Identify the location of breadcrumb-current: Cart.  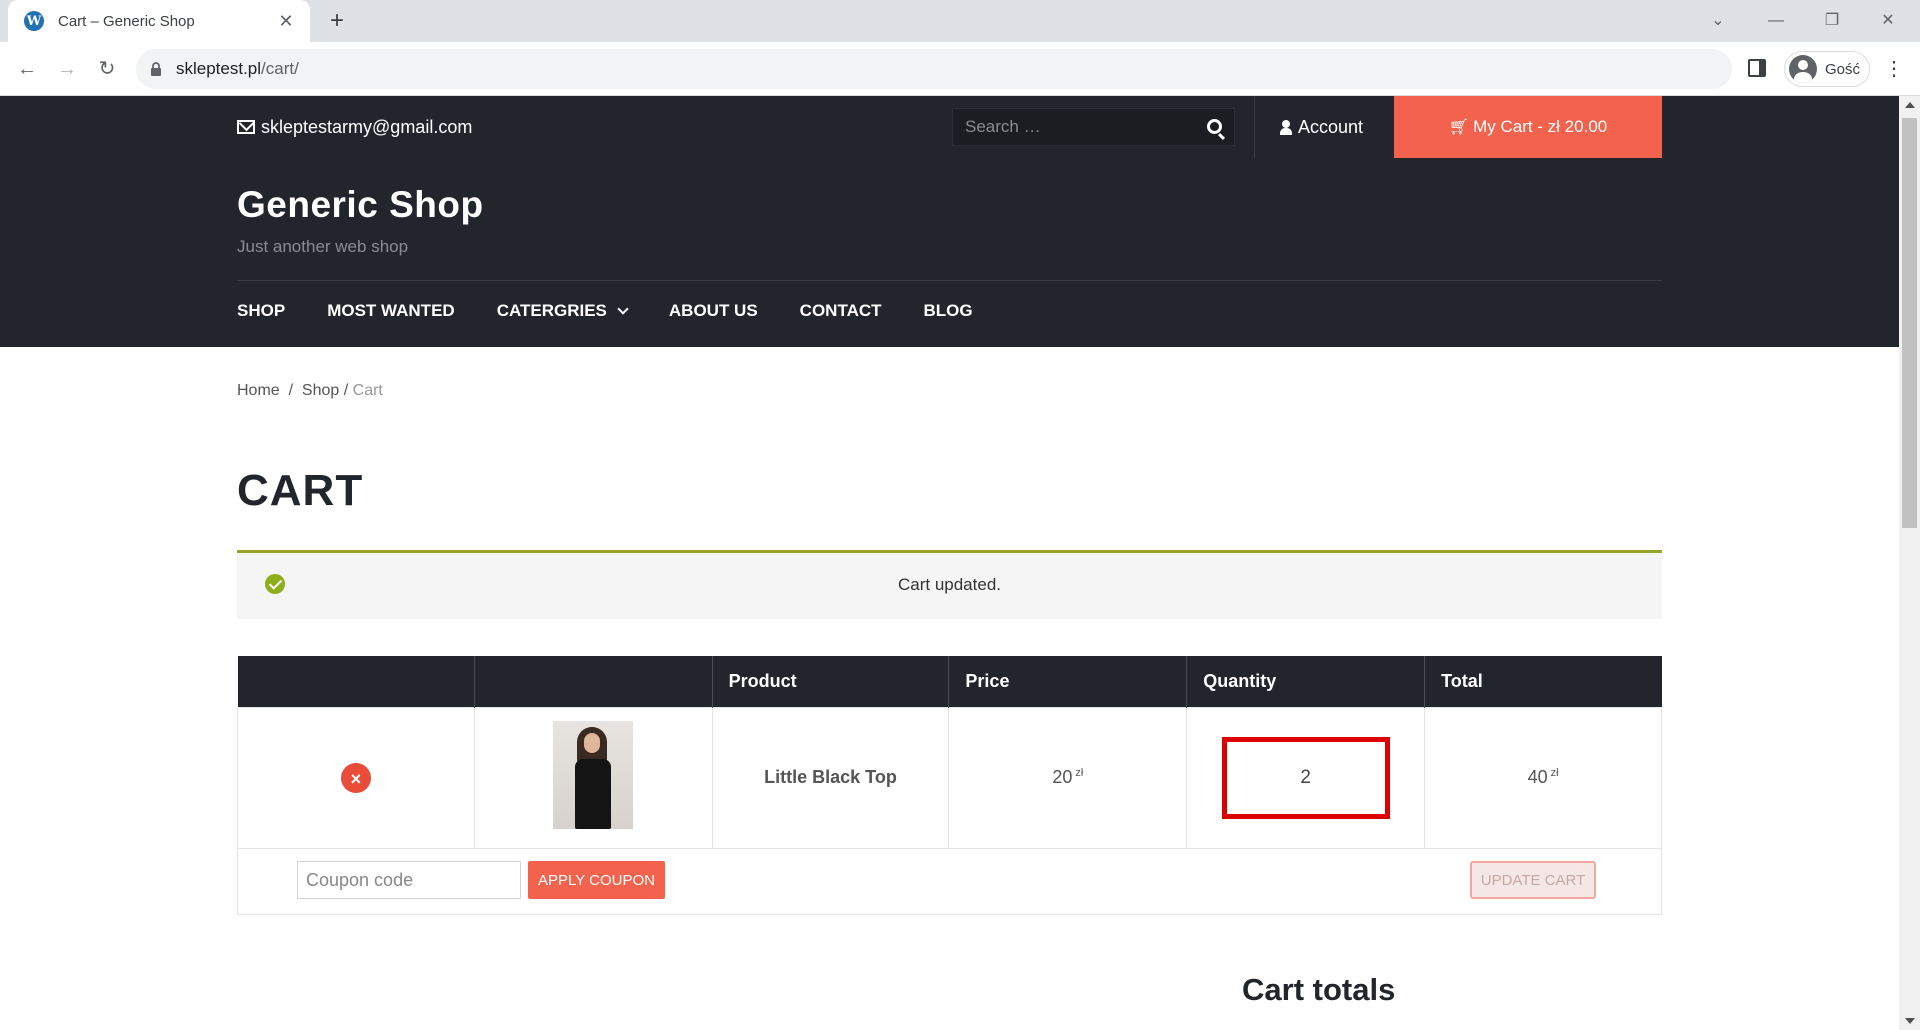
(367, 390).